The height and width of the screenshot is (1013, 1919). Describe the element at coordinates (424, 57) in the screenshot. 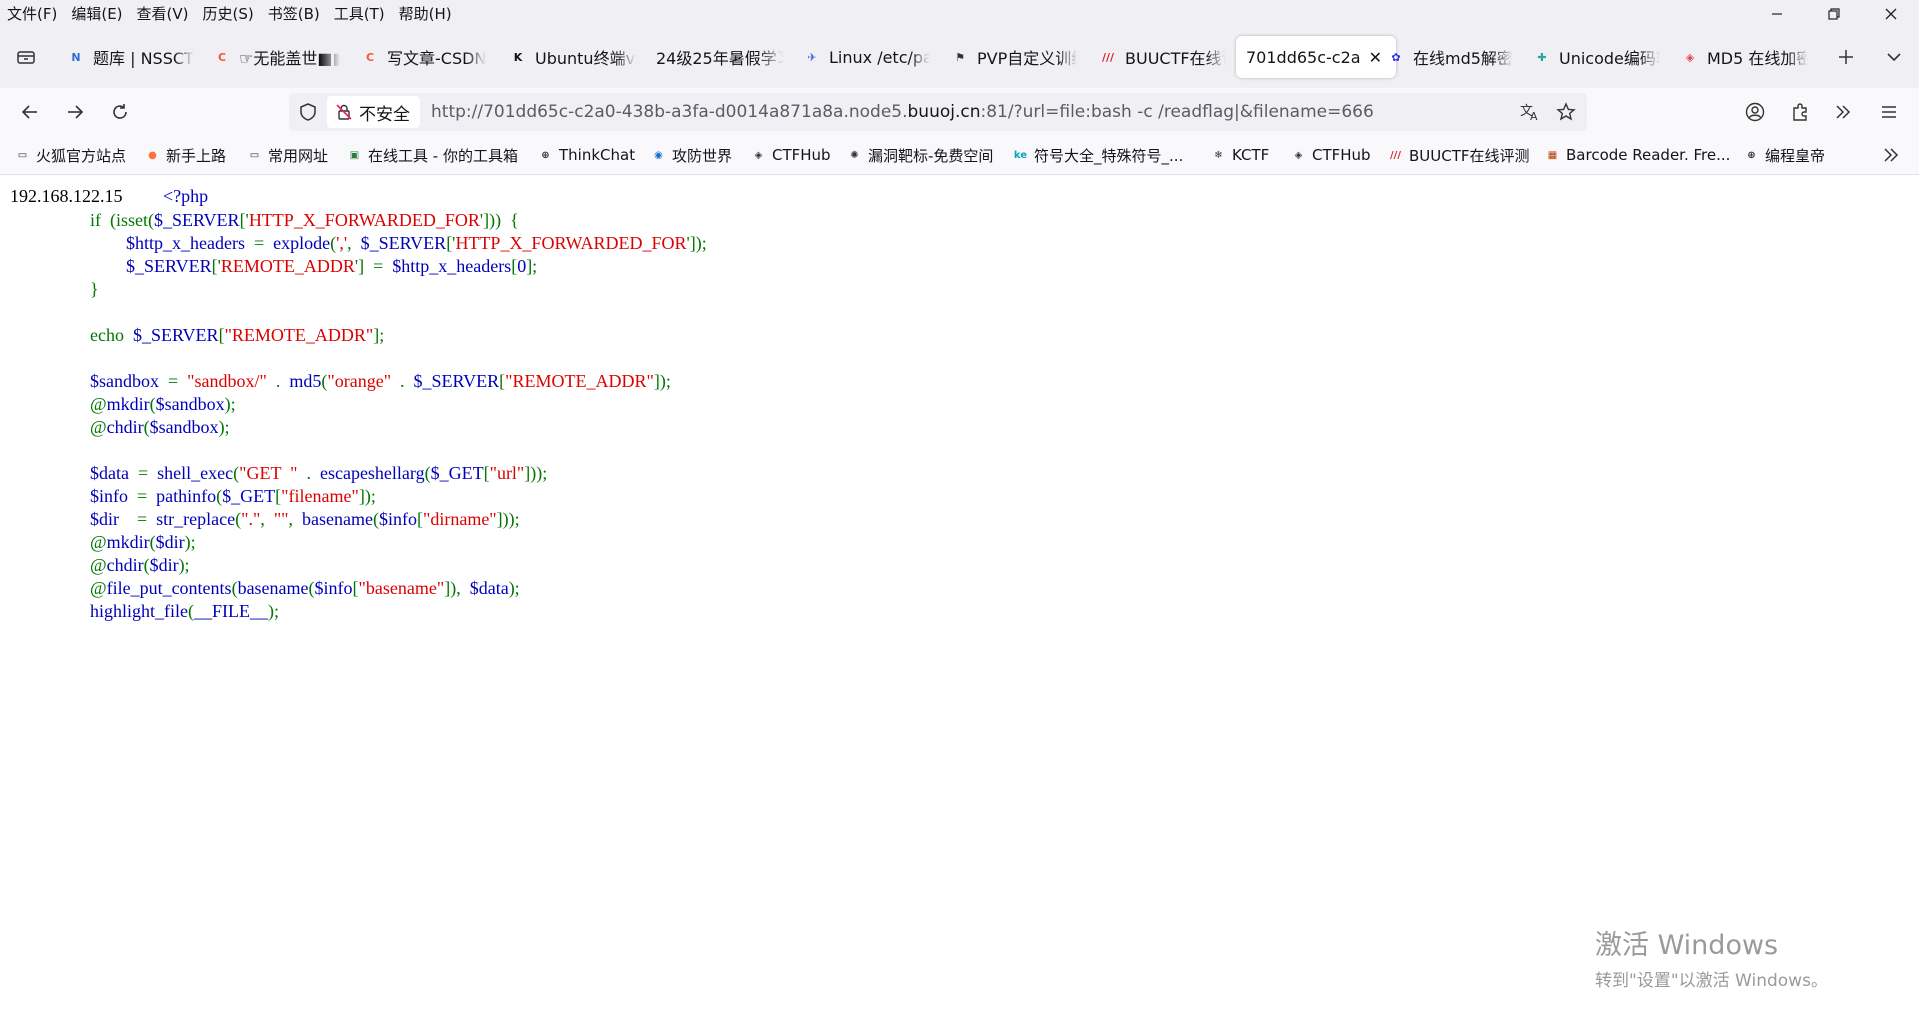

I see `tab: C 写文章-CSDN` at that location.